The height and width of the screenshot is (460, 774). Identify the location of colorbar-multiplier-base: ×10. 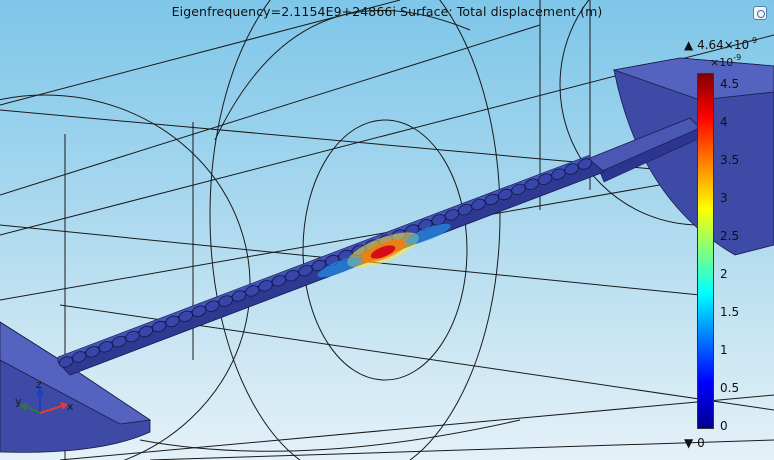
(722, 62).